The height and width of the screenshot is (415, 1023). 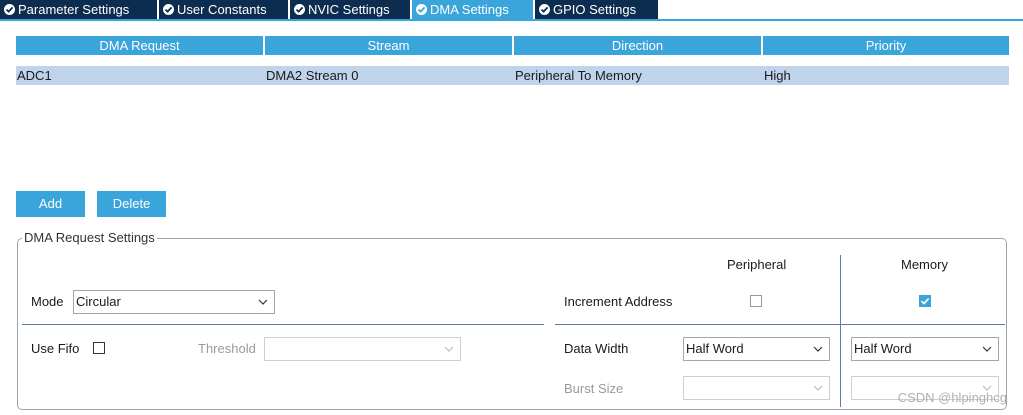 I want to click on tab-label: Parameter Settings, so click(x=74, y=9).